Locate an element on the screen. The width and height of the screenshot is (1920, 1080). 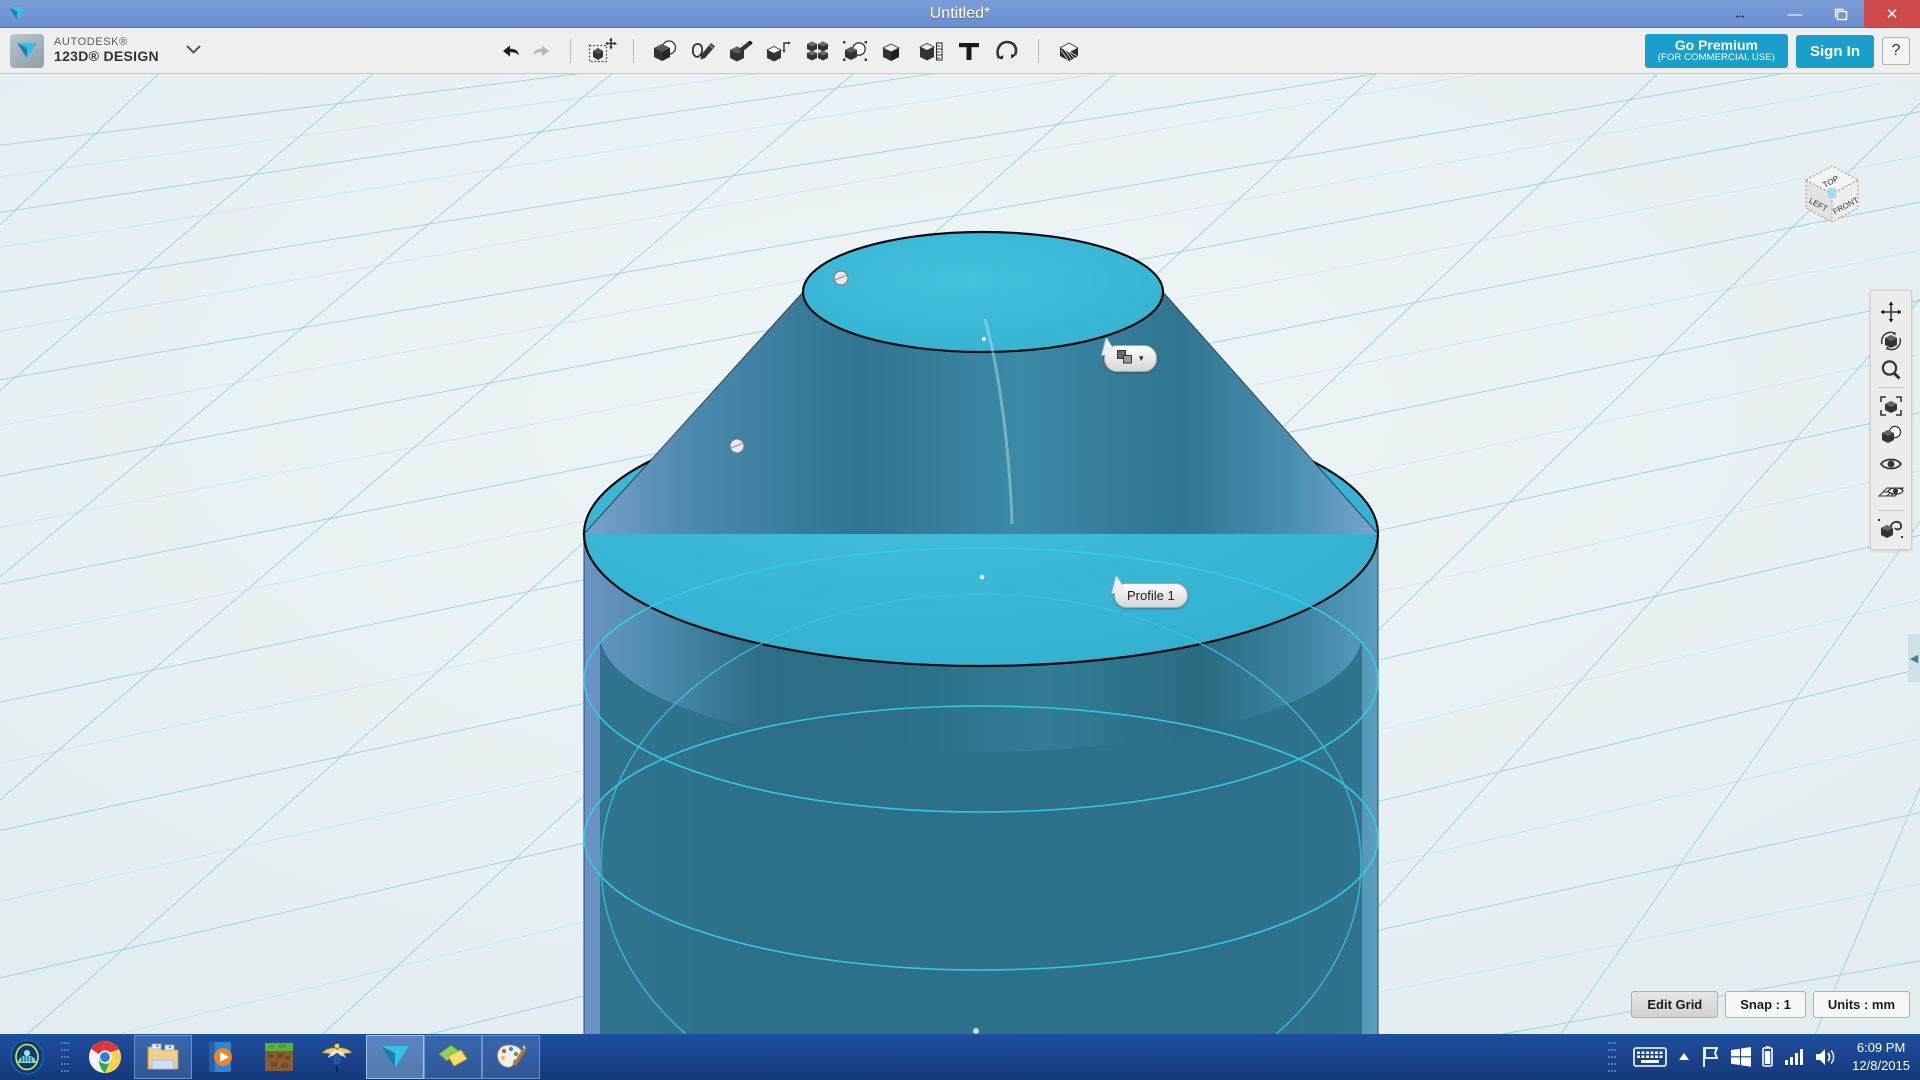
restore-button is located at coordinates (1841, 14).